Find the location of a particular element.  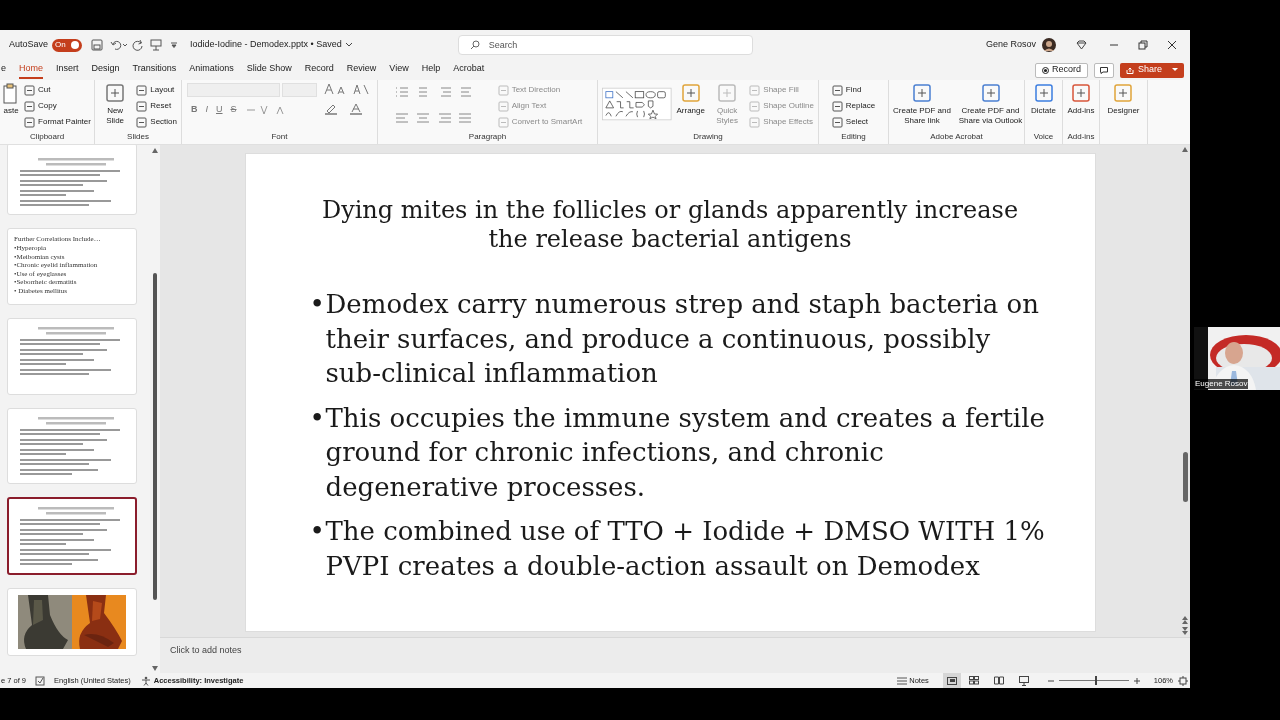

ribbon-tab: Insert is located at coordinates (67, 70).